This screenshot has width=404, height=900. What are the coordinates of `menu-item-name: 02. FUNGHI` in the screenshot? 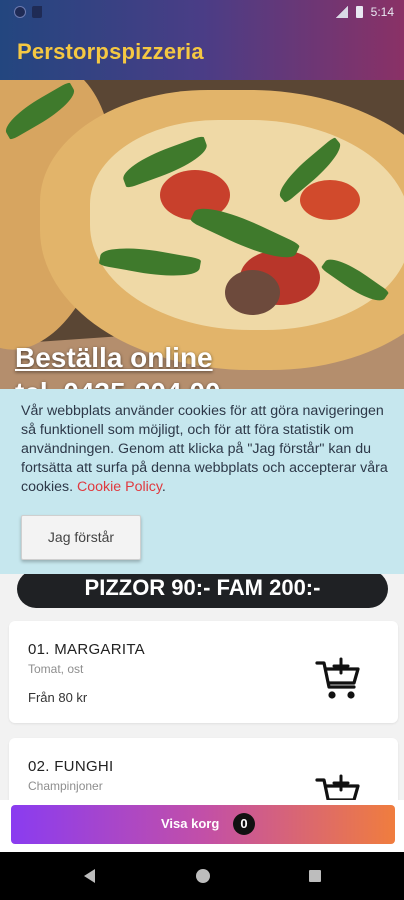 It's located at (71, 766).